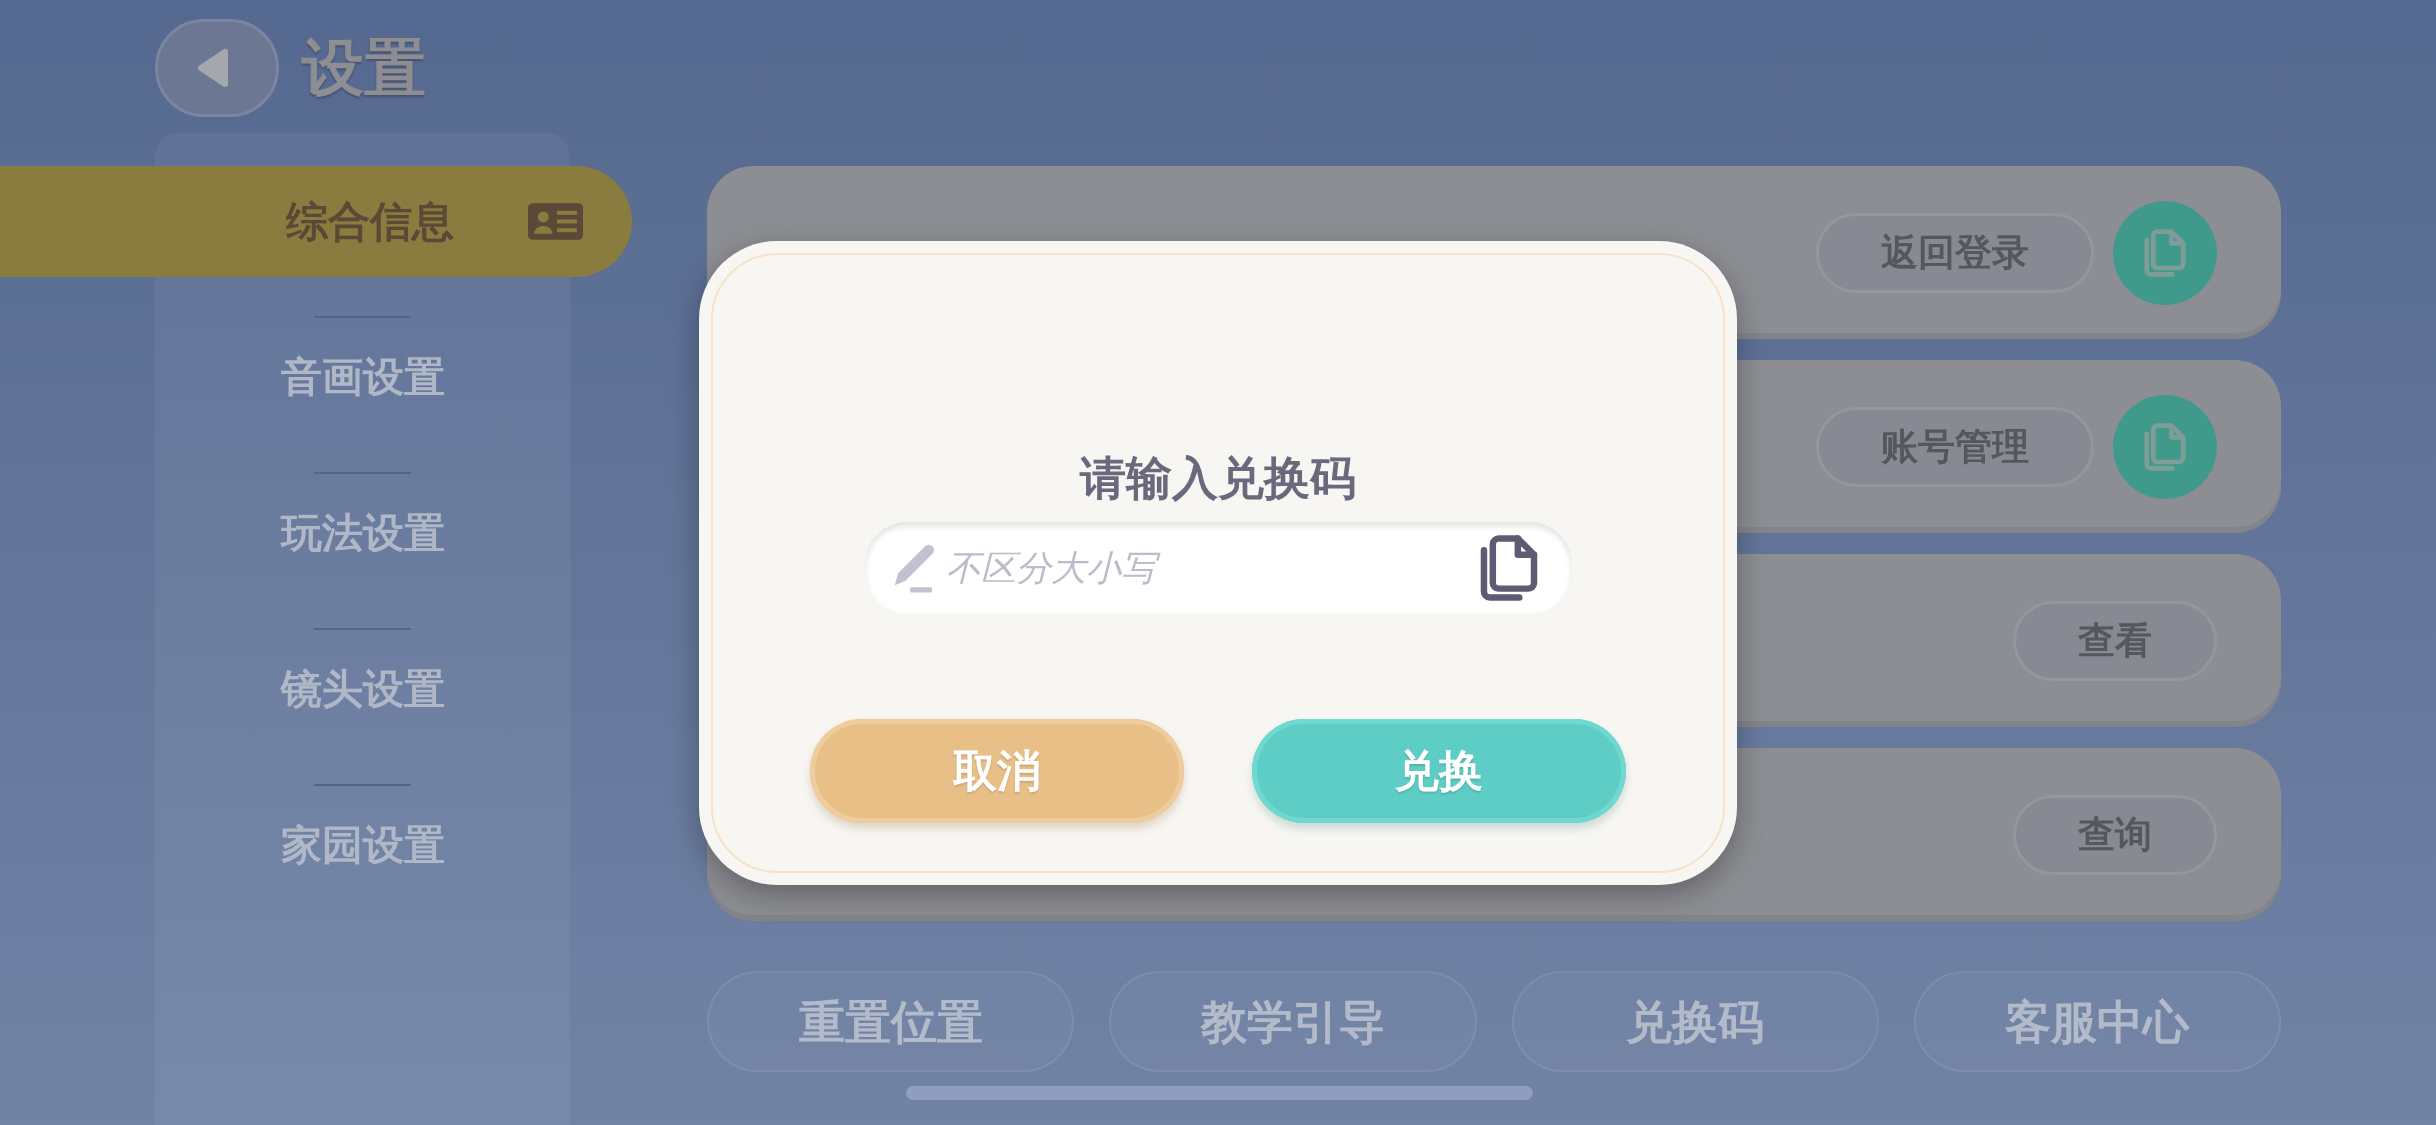 This screenshot has height=1125, width=2436. I want to click on sidebar-item: 玩法设置, so click(362, 533).